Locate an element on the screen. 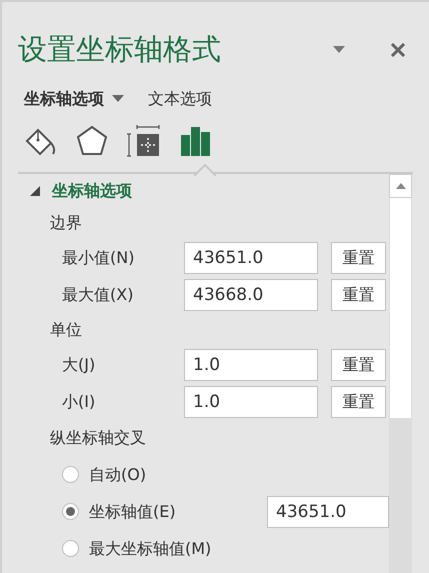 The height and width of the screenshot is (573, 429). radio-label: 自动(O) is located at coordinates (118, 475).